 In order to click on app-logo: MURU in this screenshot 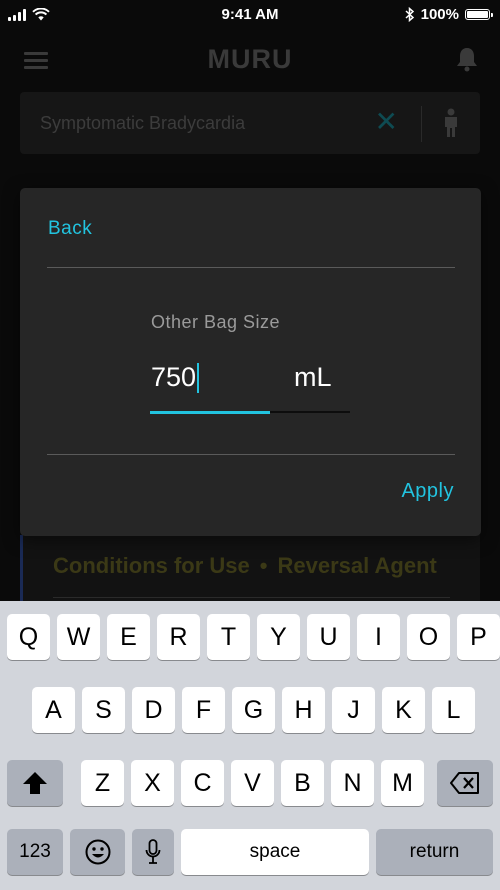, I will do `click(250, 59)`.